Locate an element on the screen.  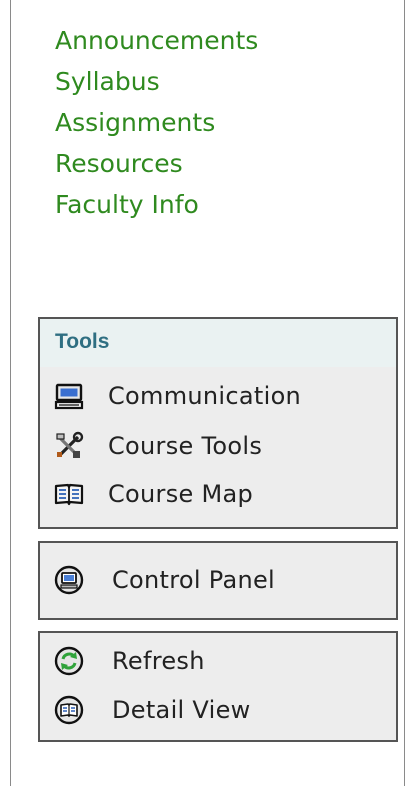
control-panel-link: Control Panel is located at coordinates (164, 580).